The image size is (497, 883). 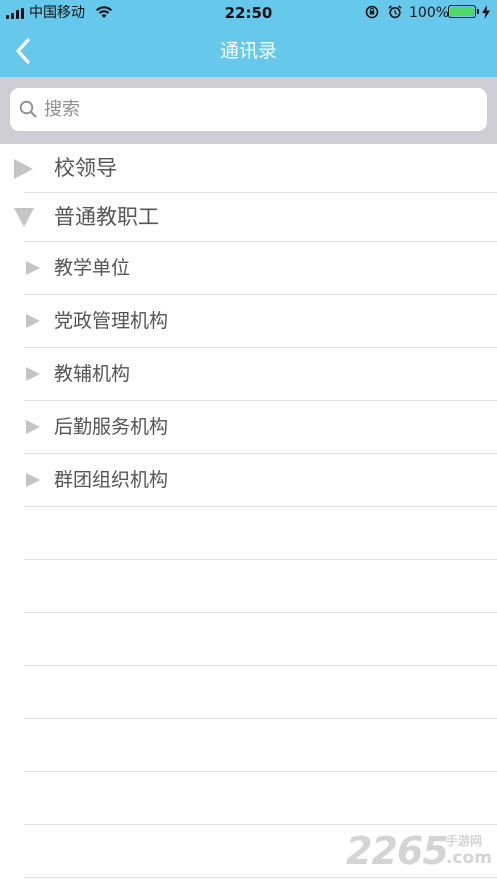 What do you see at coordinates (248, 51) in the screenshot?
I see `page-title: 通讯录` at bounding box center [248, 51].